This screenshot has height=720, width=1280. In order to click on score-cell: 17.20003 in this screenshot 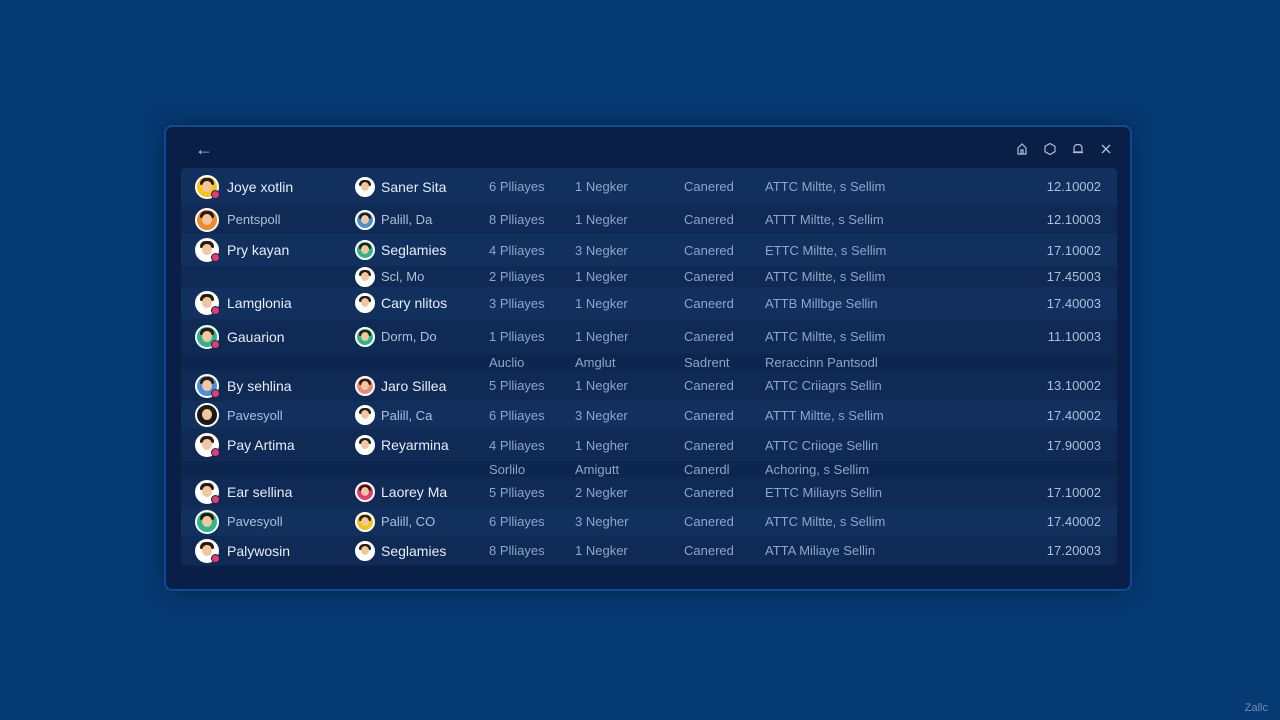, I will do `click(1073, 550)`.